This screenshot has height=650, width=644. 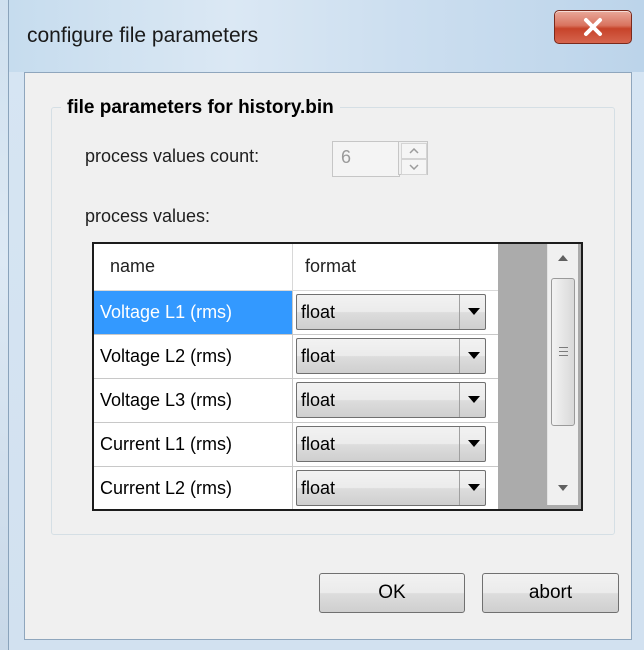 I want to click on close-button, so click(x=593, y=27).